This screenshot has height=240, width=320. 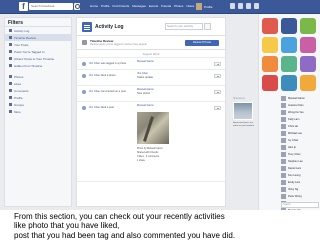 What do you see at coordinates (289, 168) in the screenshot?
I see `contact-item: Daniel Lam` at bounding box center [289, 168].